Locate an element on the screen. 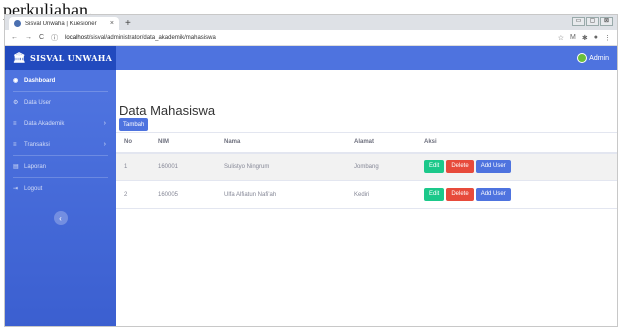 The height and width of the screenshot is (327, 618). back-icon: ← is located at coordinates (14, 37).